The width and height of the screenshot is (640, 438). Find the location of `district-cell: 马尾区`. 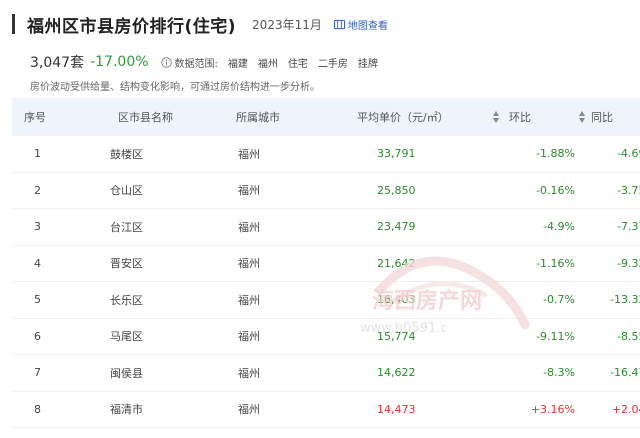

district-cell: 马尾区 is located at coordinates (161, 336).